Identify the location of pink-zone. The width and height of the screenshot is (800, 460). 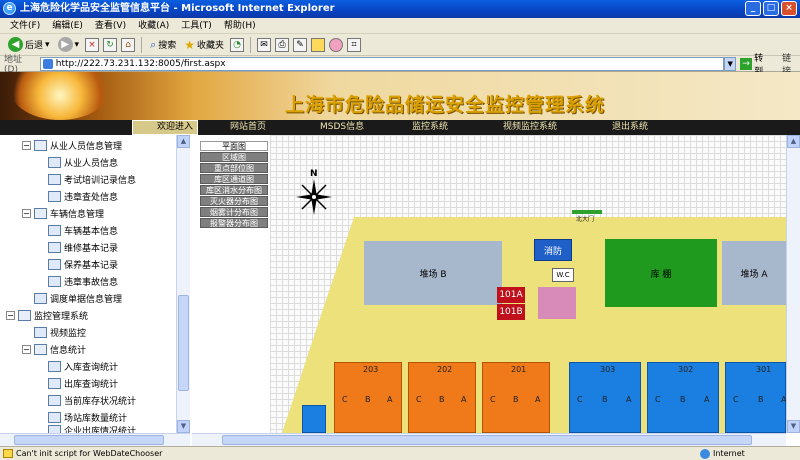
(557, 303).